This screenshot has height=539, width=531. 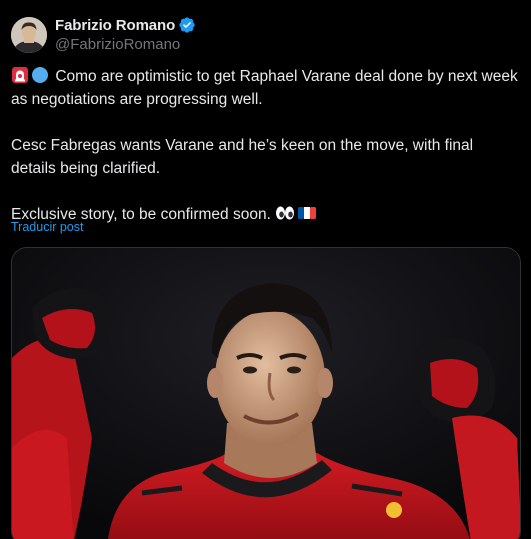 What do you see at coordinates (187, 25) in the screenshot?
I see `verified-badge-icon` at bounding box center [187, 25].